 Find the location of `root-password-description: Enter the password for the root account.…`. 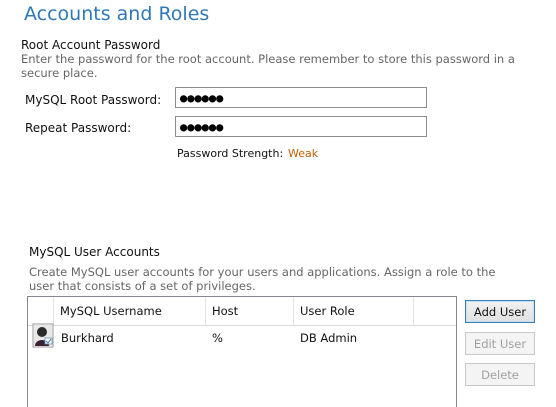

root-password-description: Enter the password for the root account.… is located at coordinates (268, 66).